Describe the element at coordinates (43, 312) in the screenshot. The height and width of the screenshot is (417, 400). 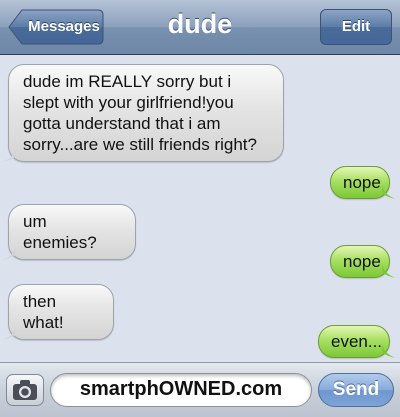
I see `message-text: then what!` at that location.